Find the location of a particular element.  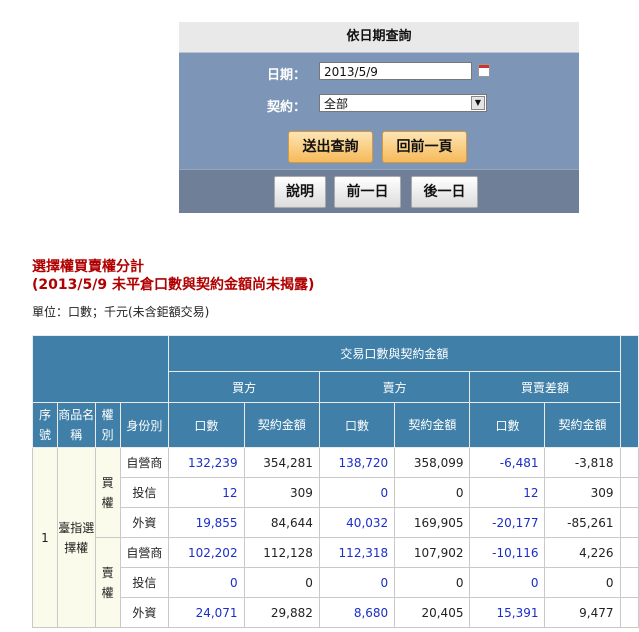

buy-lots-cell: 19,855 is located at coordinates (206, 522).